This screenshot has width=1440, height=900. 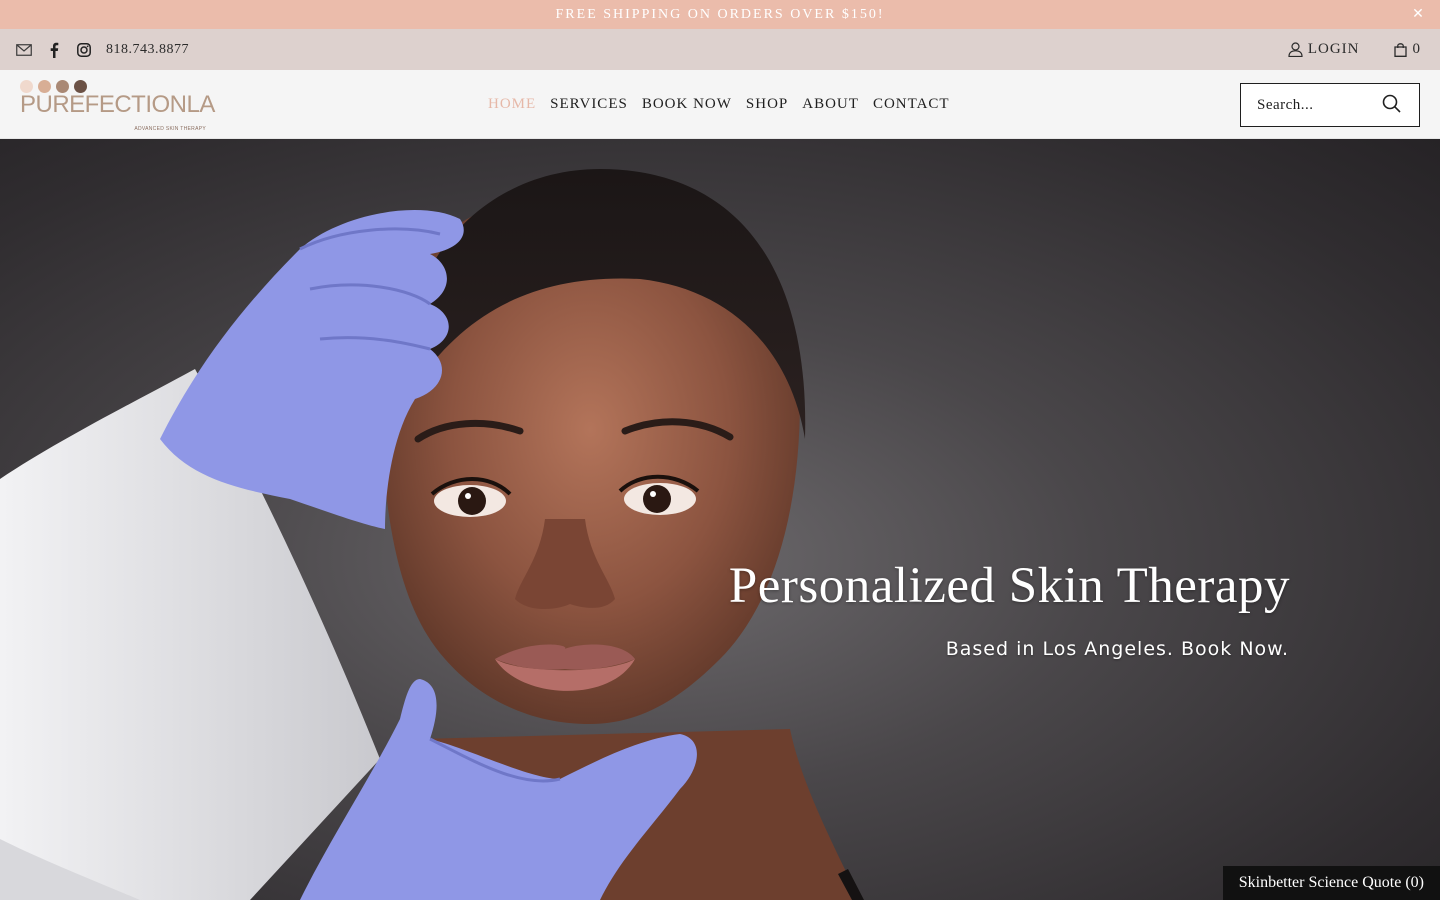 What do you see at coordinates (54, 50) in the screenshot?
I see `facebook-icon` at bounding box center [54, 50].